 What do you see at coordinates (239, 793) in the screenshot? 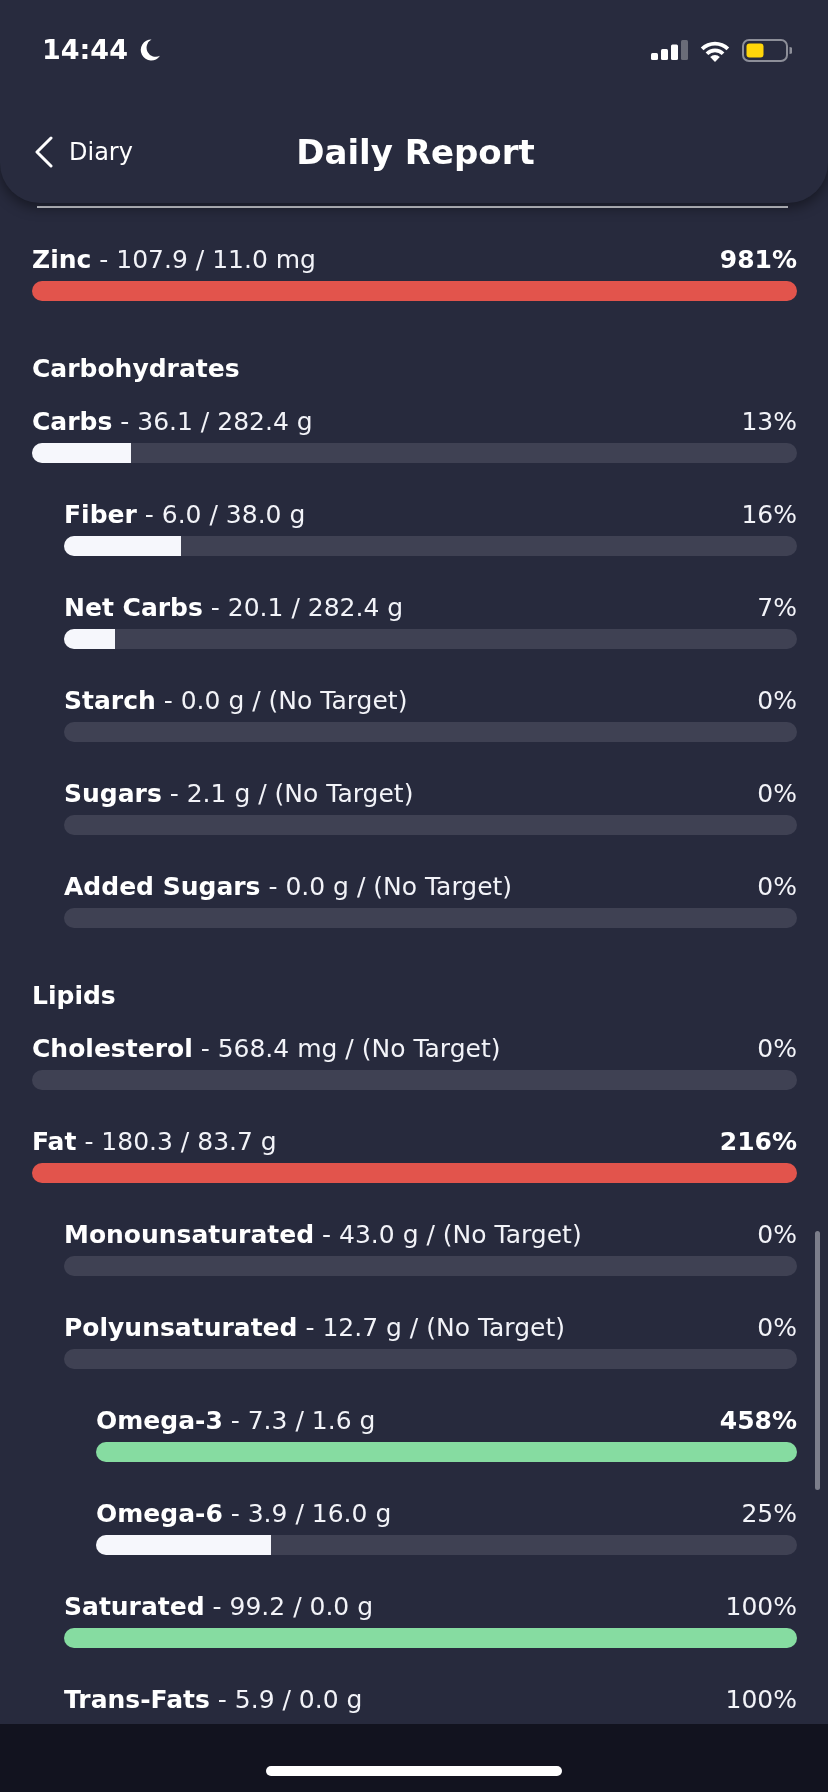
I see `nutrient-label: Sugars - 2.1 g / (No Target)` at bounding box center [239, 793].